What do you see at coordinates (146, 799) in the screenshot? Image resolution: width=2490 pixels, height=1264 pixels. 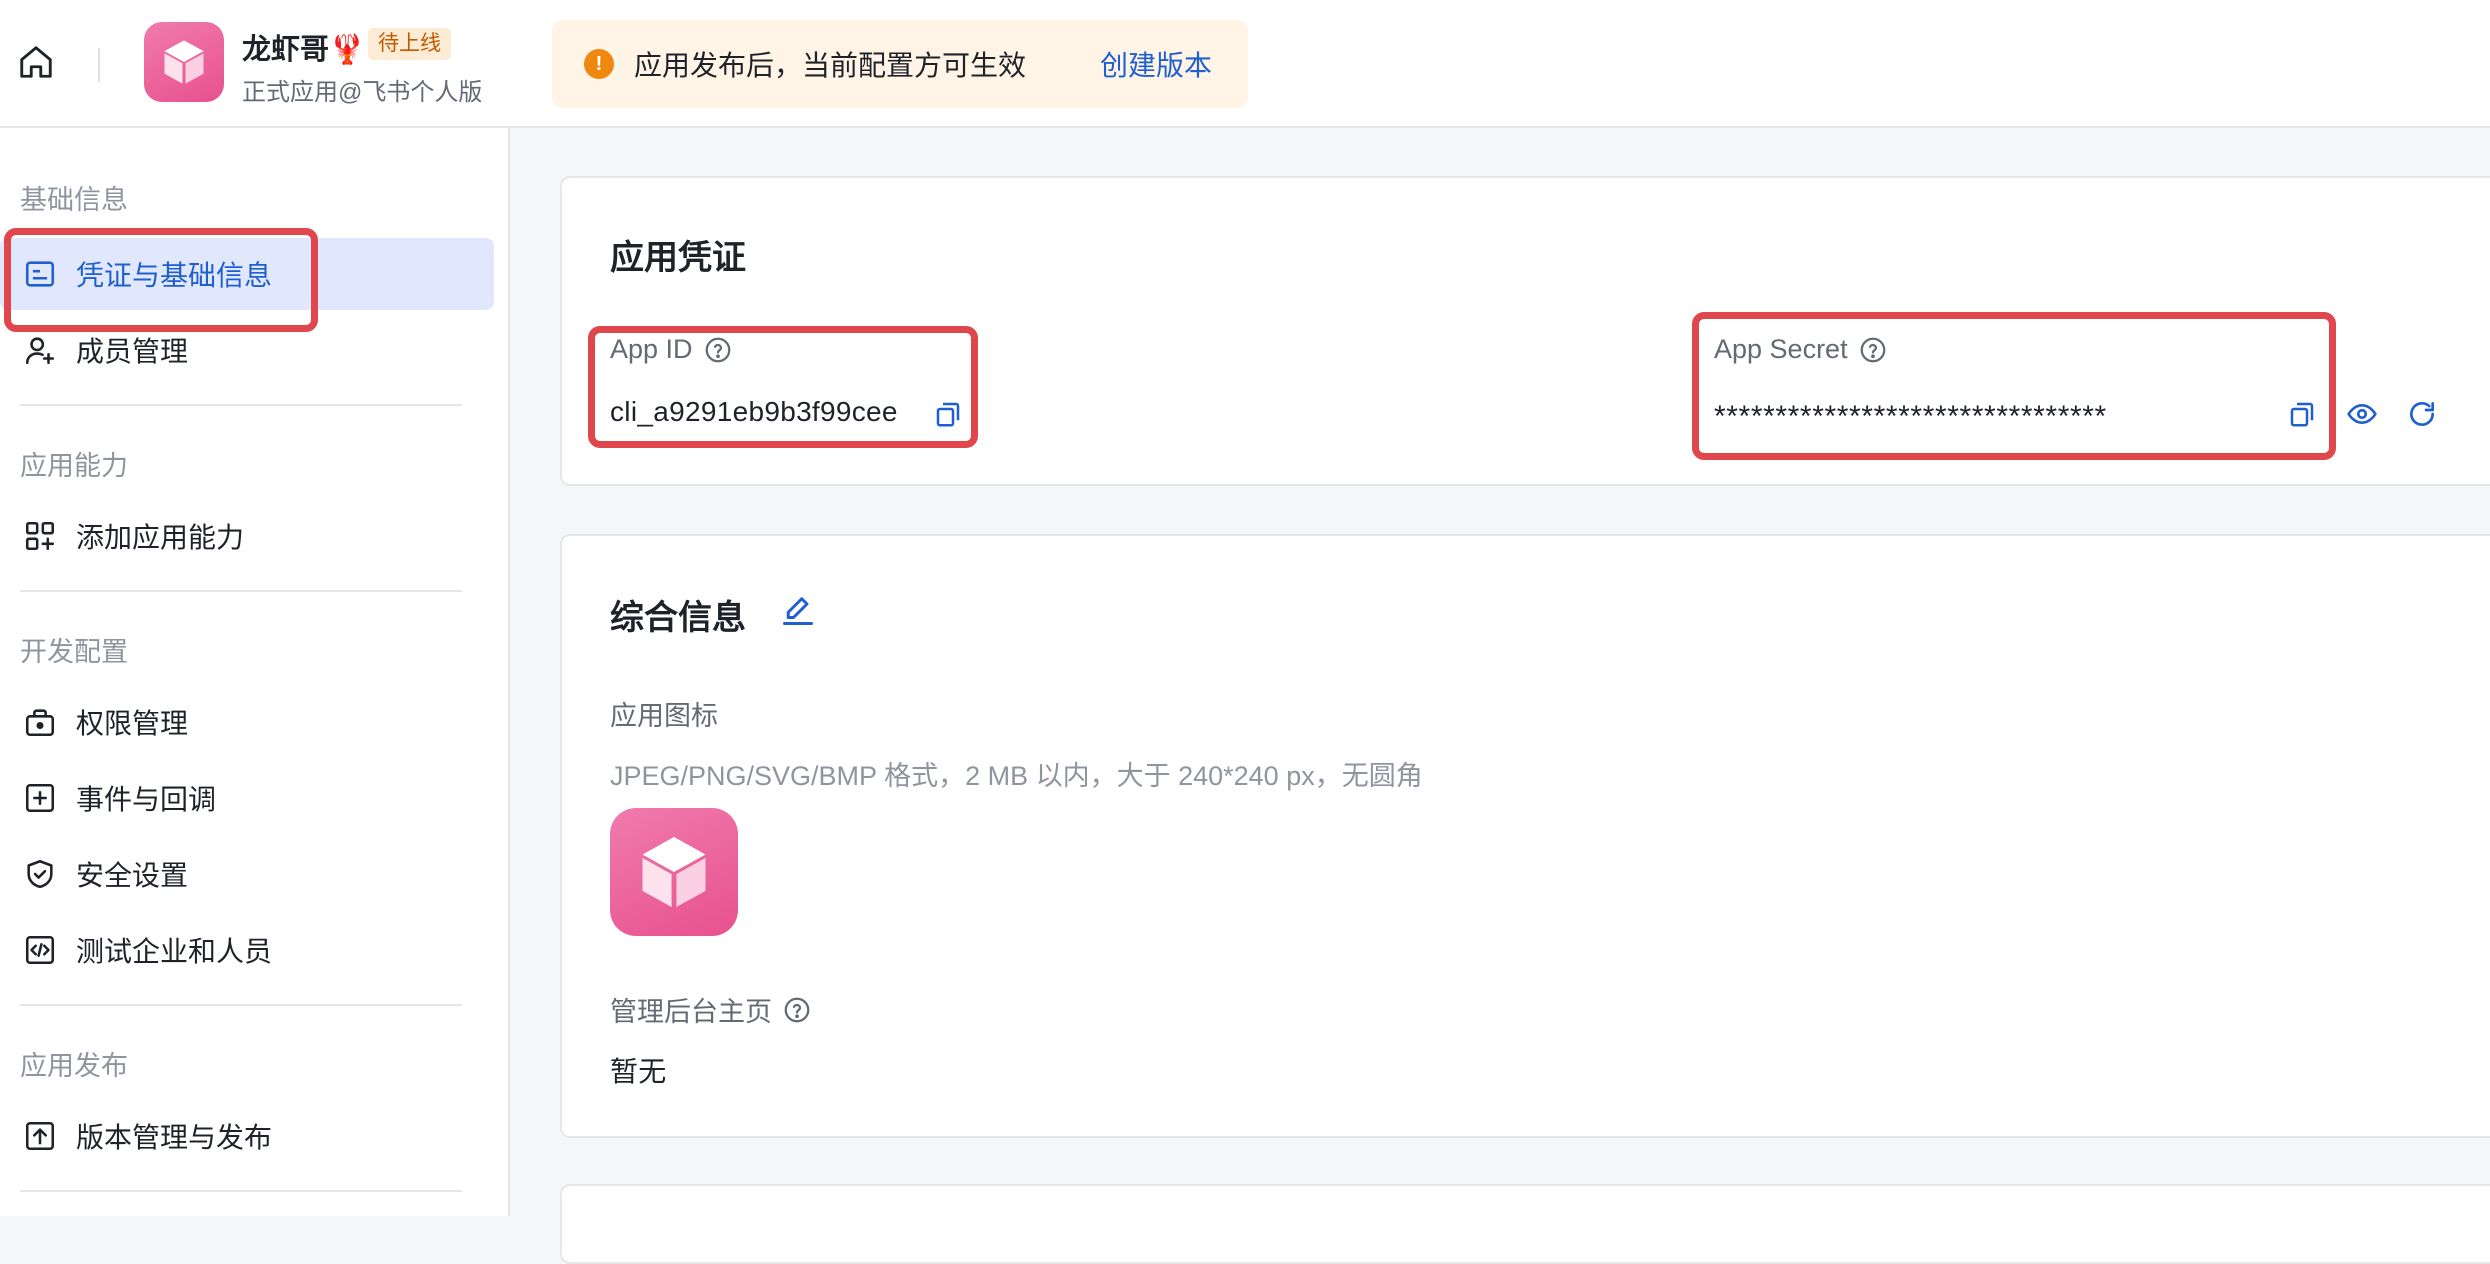 I see `sidebar-item-label: 事件与回调` at bounding box center [146, 799].